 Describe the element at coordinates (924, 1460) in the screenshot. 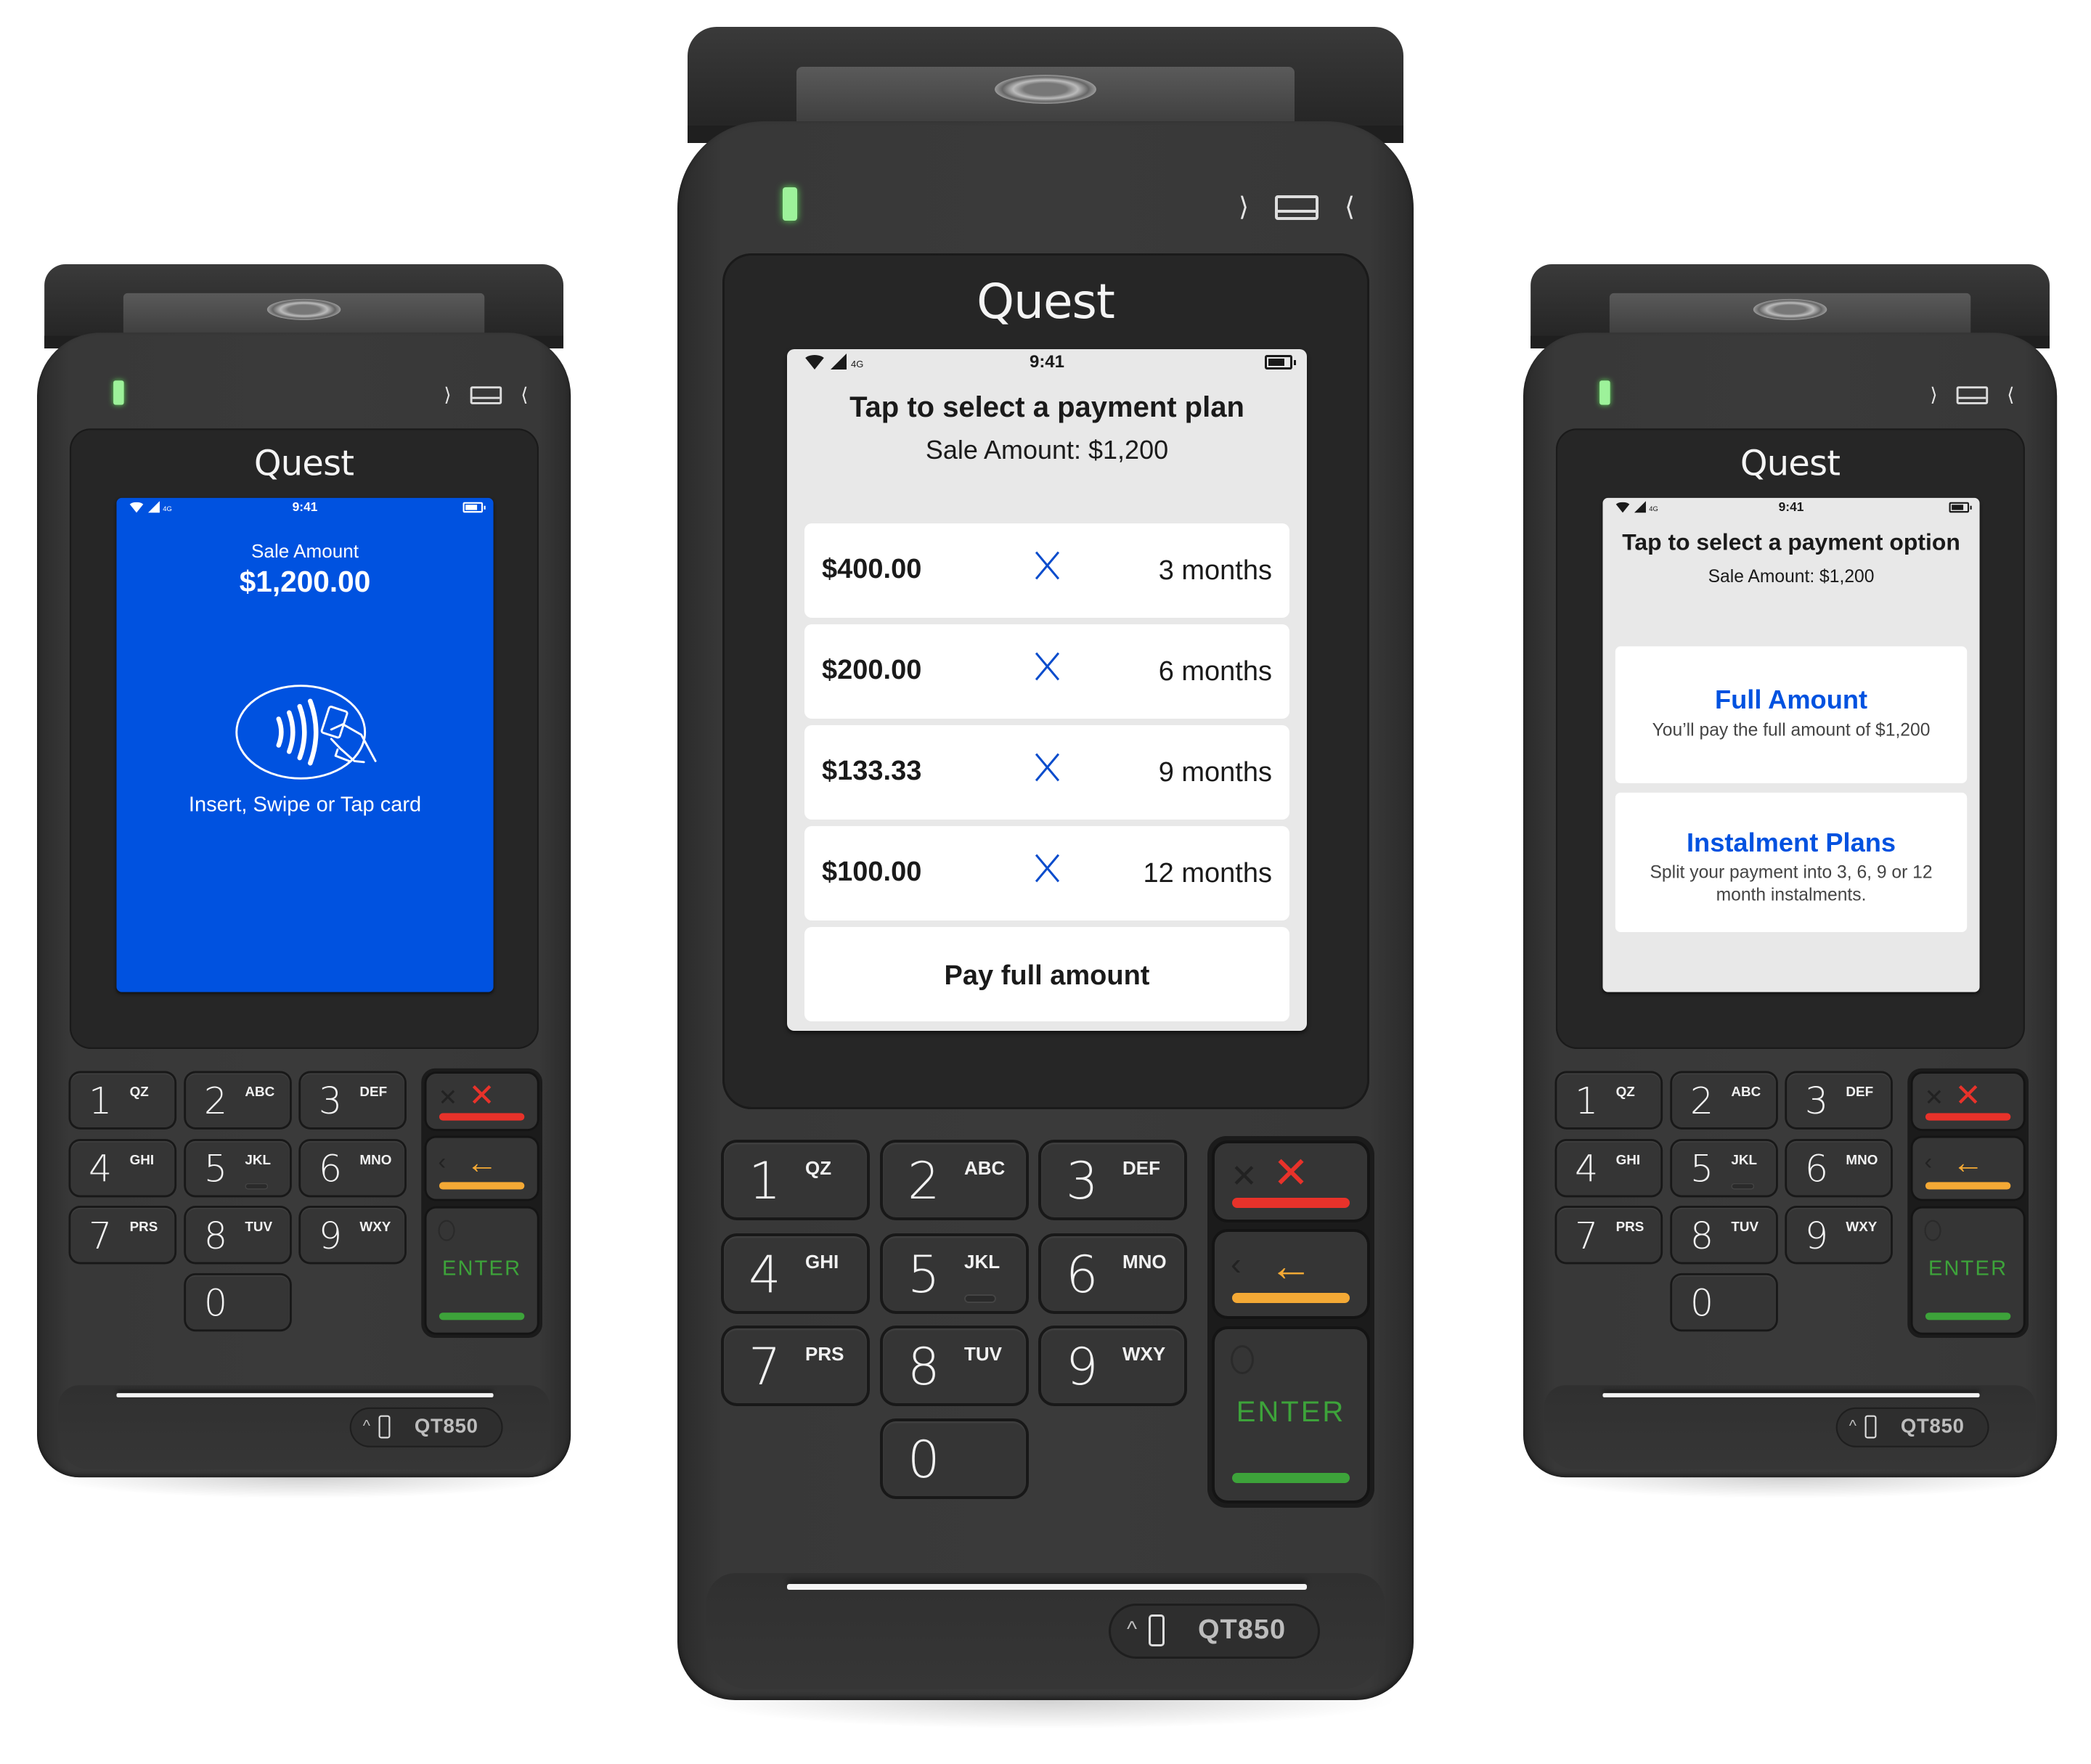

I see `key-digit: 0` at that location.